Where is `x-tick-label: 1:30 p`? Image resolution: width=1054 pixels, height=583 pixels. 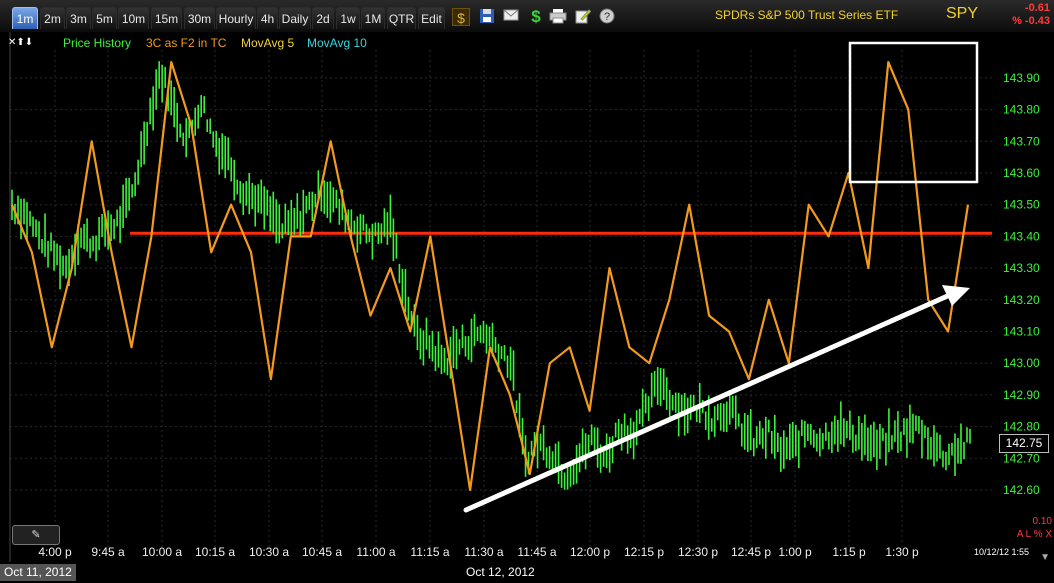
x-tick-label: 1:30 p is located at coordinates (902, 552).